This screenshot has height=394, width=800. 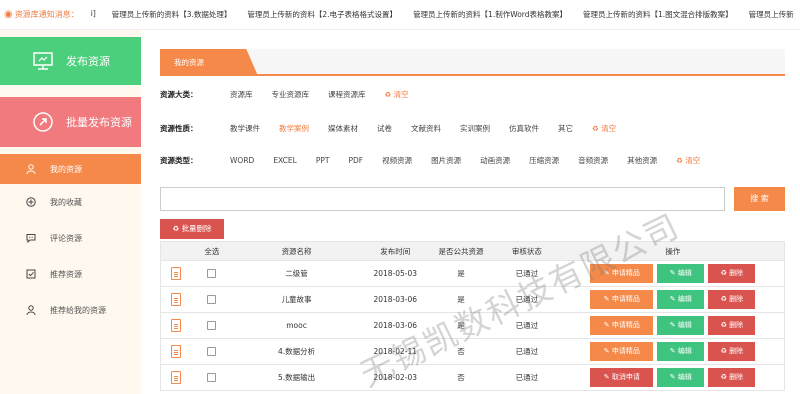 What do you see at coordinates (606, 325) in the screenshot?
I see `edit-square-icon: ✎` at bounding box center [606, 325].